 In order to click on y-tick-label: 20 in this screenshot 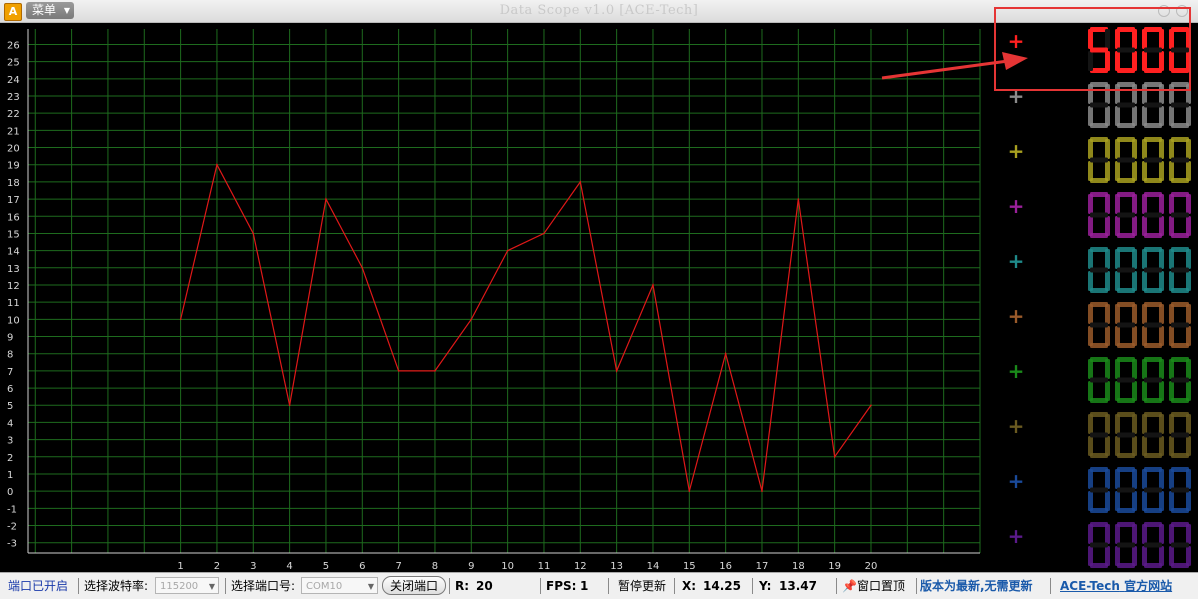, I will do `click(13, 149)`.